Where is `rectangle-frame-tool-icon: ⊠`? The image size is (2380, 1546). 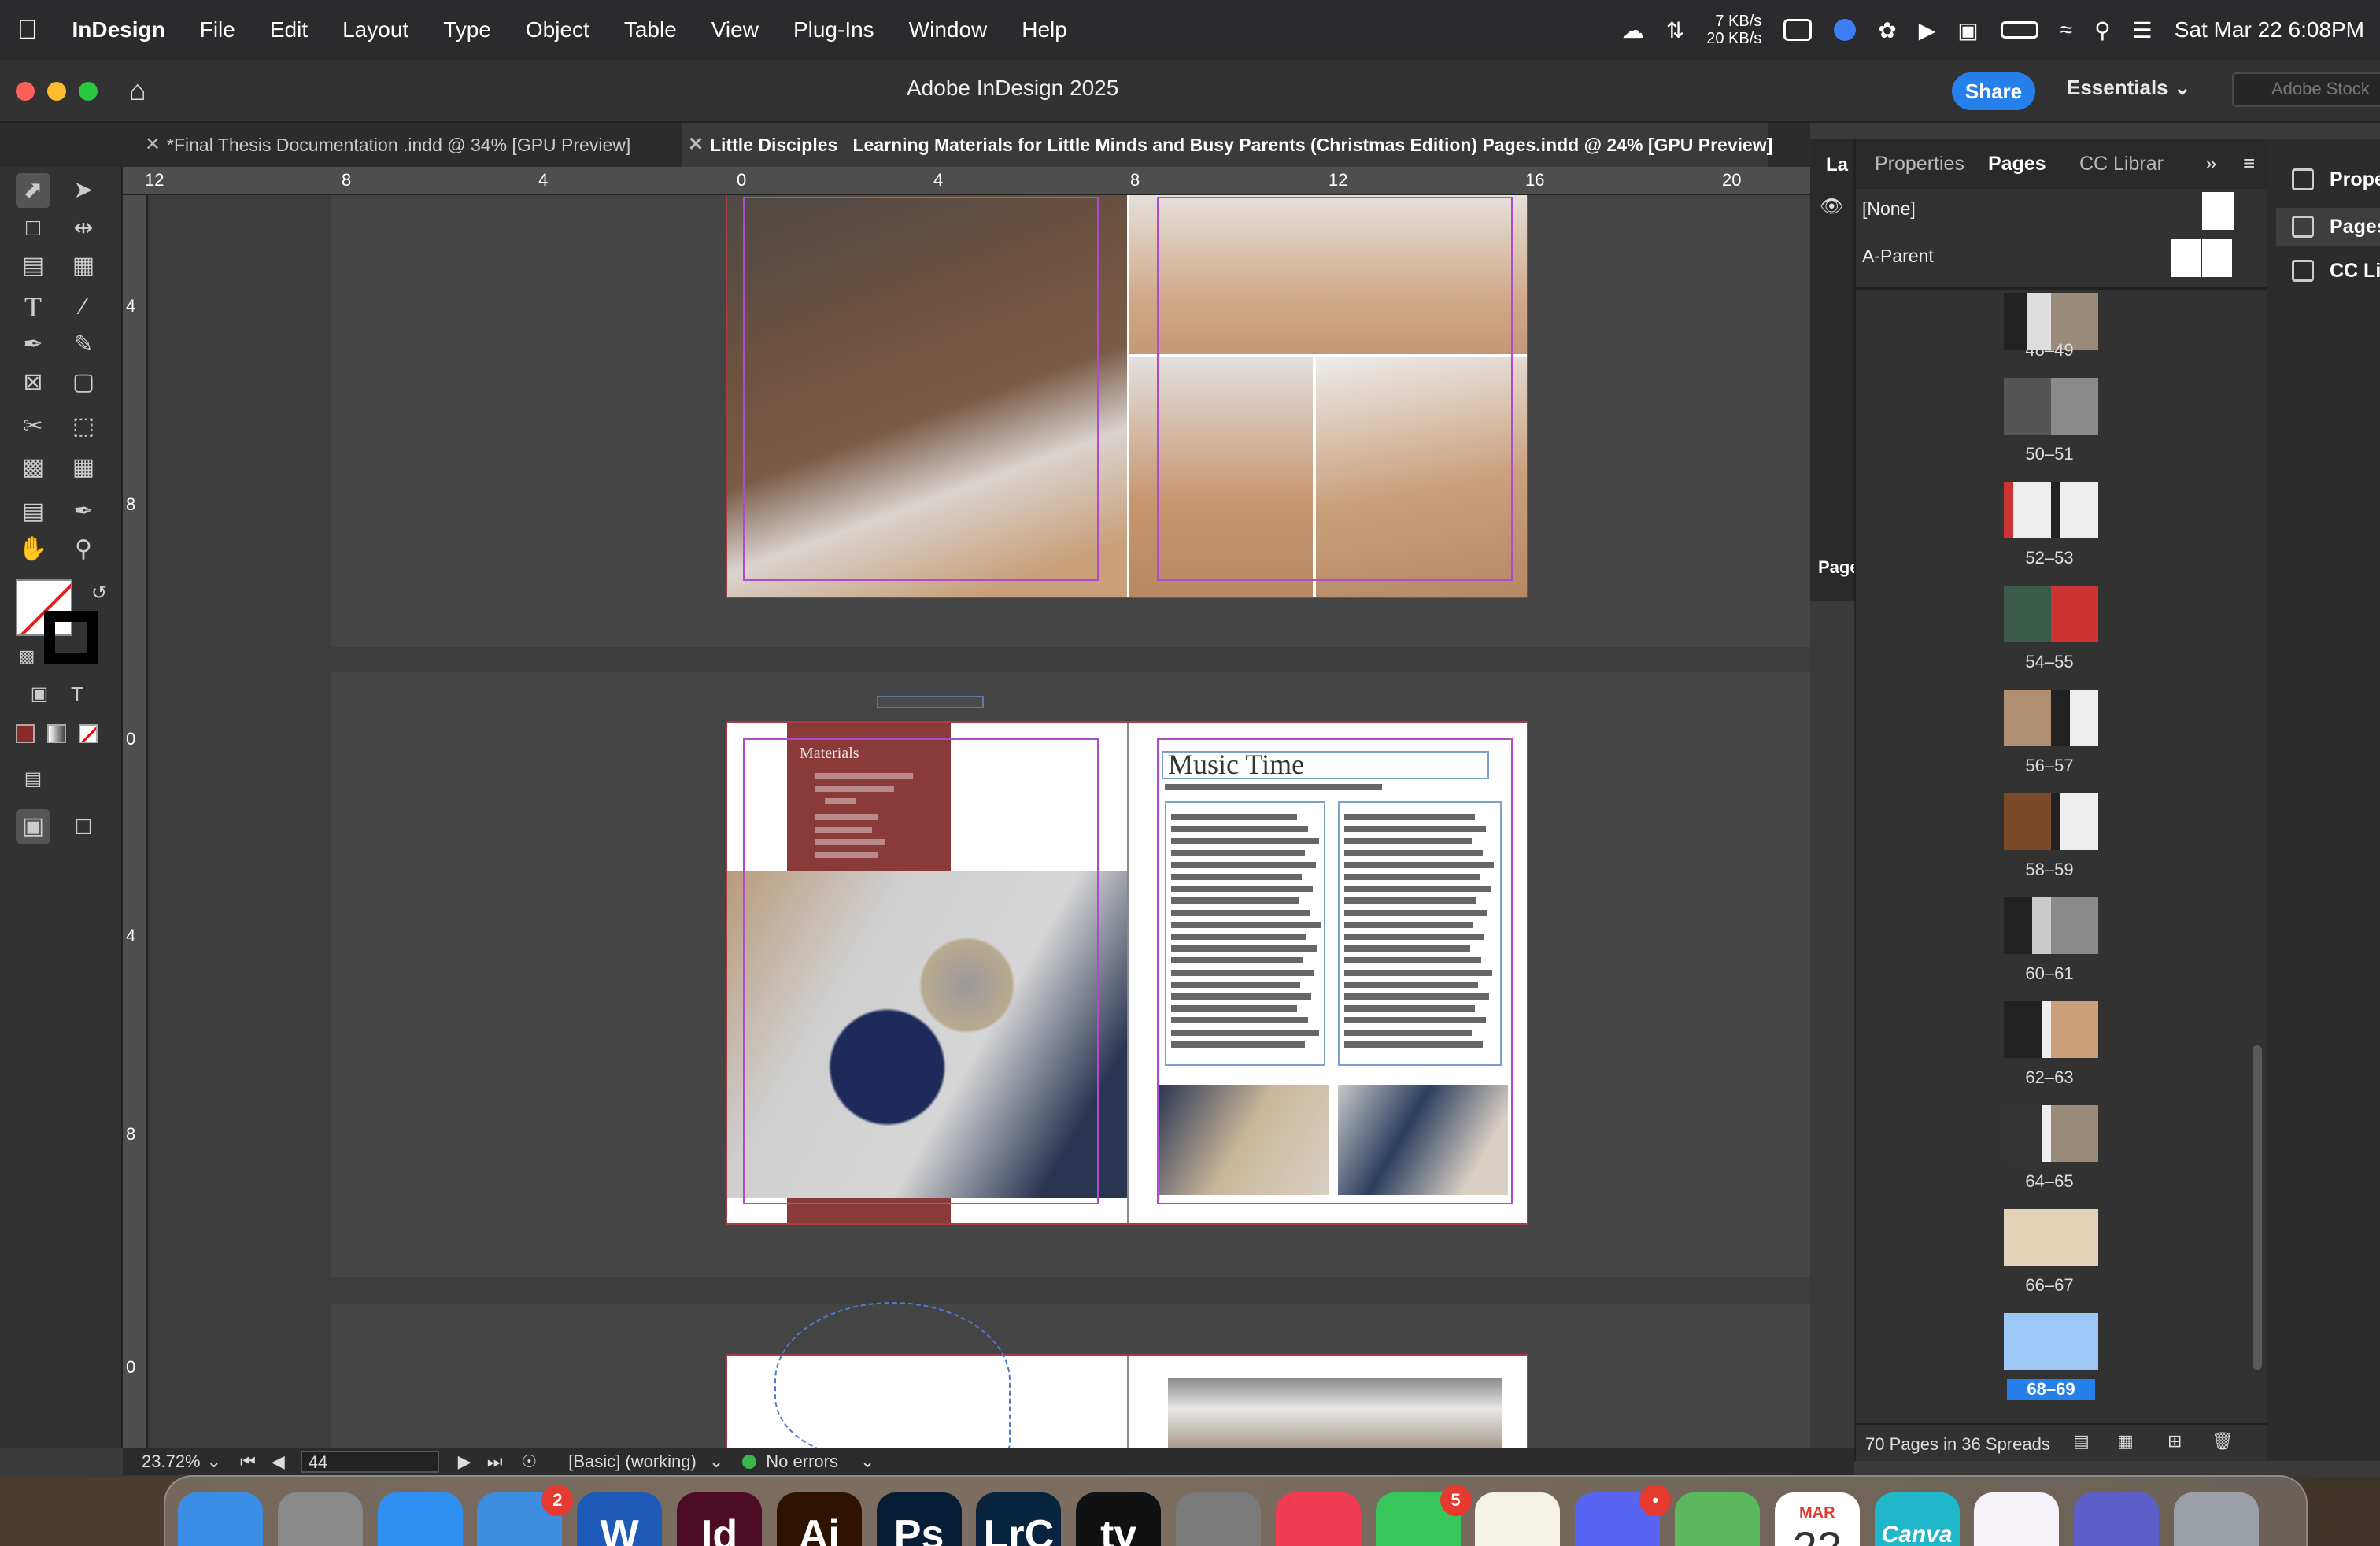
rectangle-frame-tool-icon: ⊠ is located at coordinates (33, 382).